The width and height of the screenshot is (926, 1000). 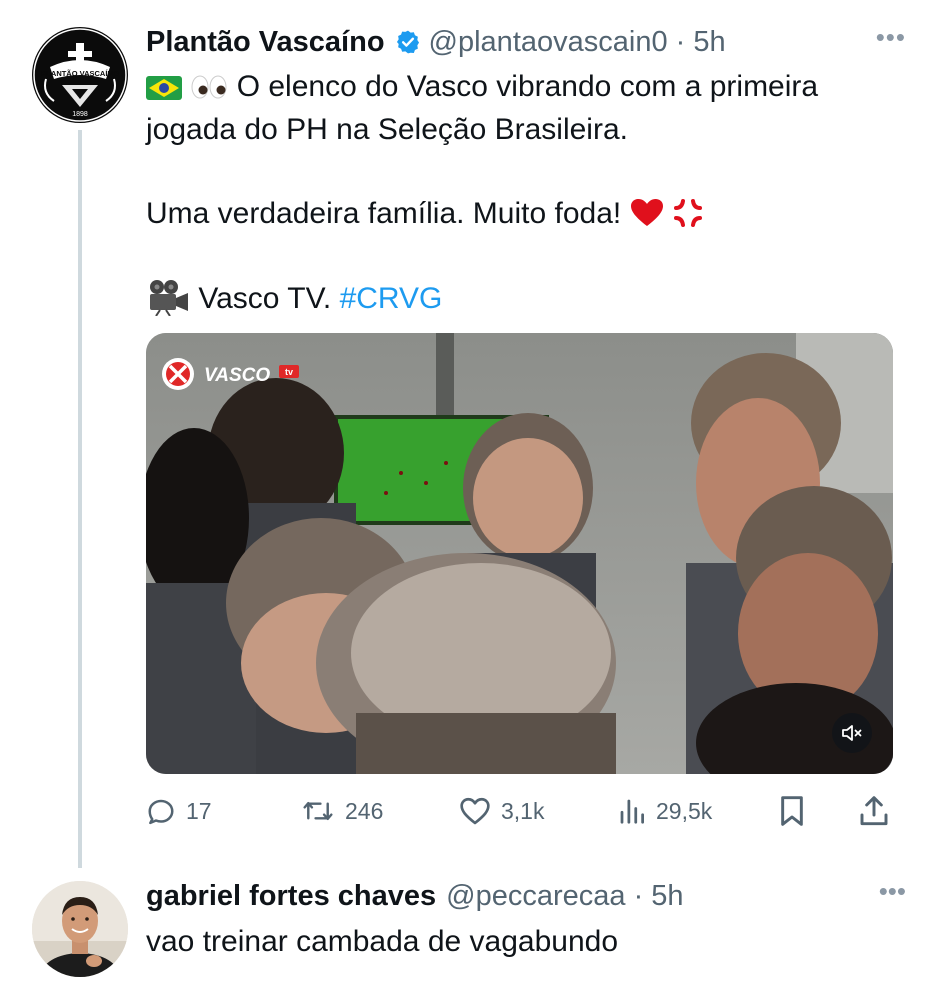 I want to click on vasco-crest-logo: PLANTÃO VASCAÍNO 1898, so click(x=80, y=75).